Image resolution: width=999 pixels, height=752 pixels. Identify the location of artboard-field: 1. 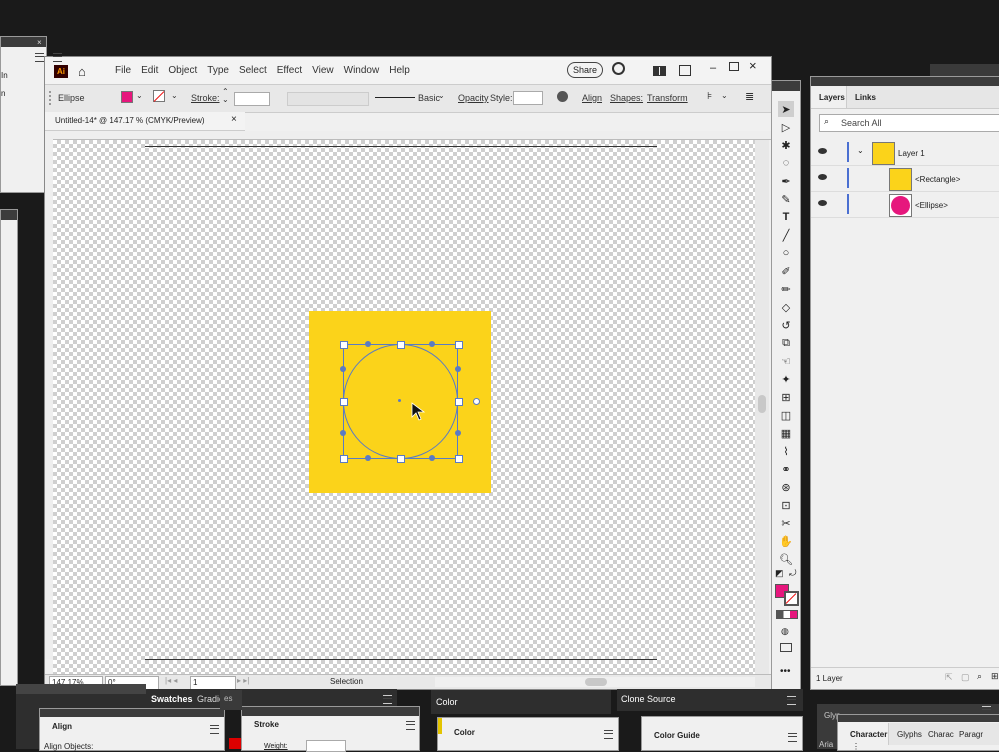
(213, 683).